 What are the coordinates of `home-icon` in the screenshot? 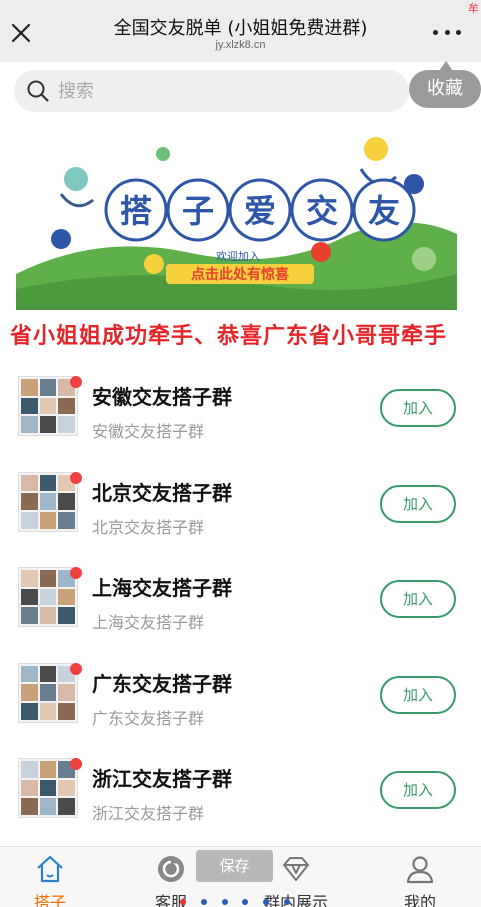 It's located at (50, 869).